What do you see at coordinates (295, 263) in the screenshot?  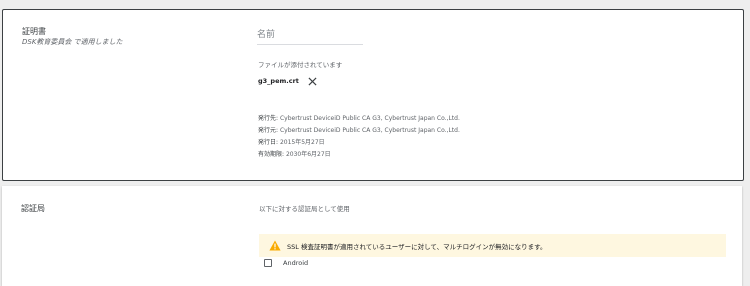 I see `android-checkbox-label: Android` at bounding box center [295, 263].